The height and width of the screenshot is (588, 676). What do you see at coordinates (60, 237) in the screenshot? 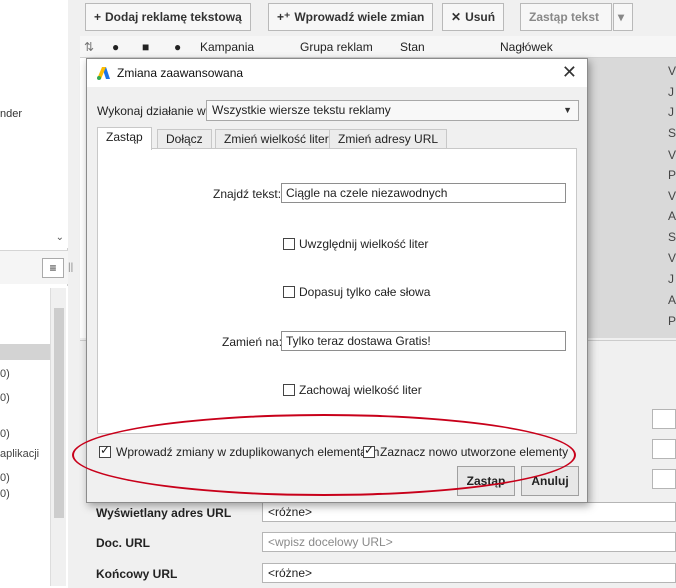
I see `chevron-down-icon: ⌄` at bounding box center [60, 237].